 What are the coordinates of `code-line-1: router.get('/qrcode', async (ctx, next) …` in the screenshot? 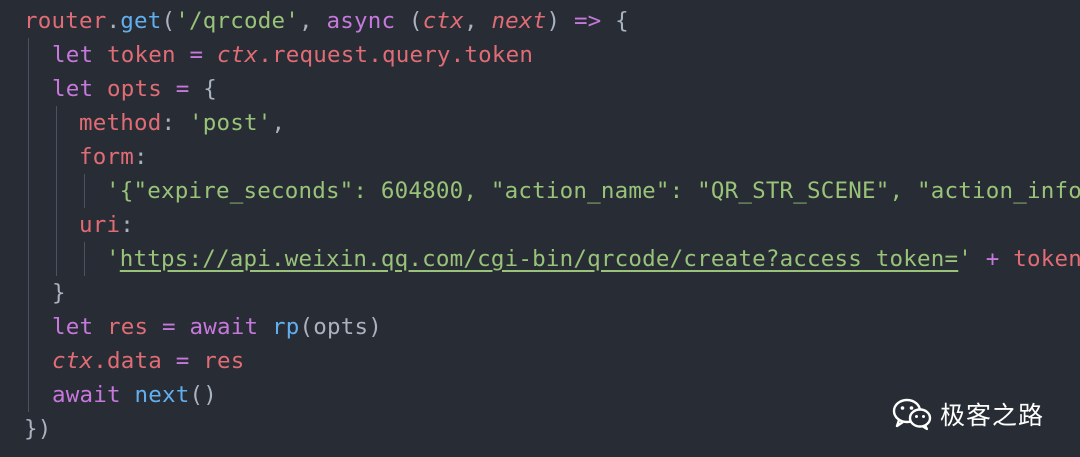 It's located at (540, 21).